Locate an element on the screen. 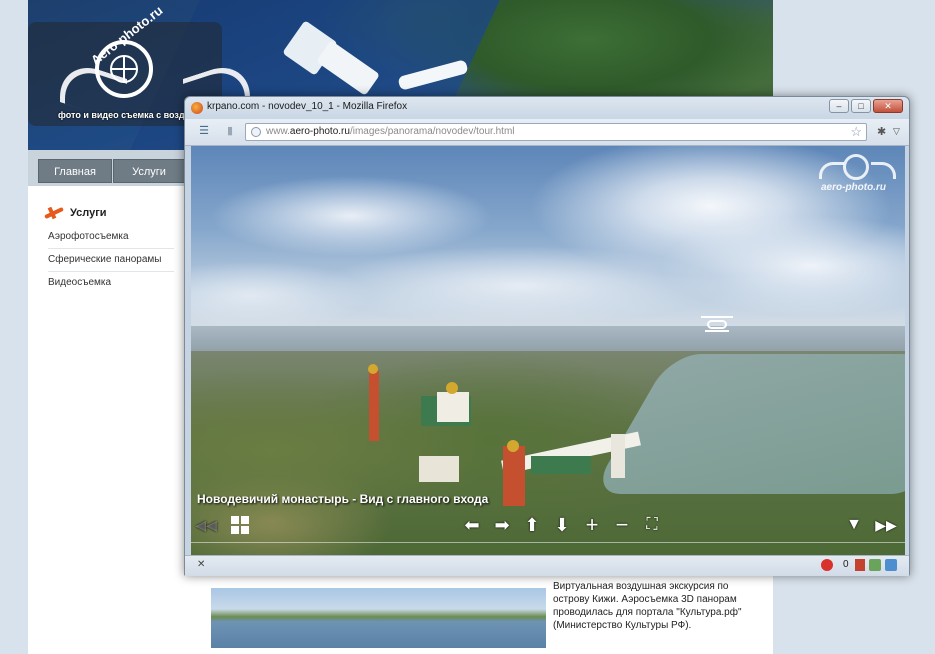 The width and height of the screenshot is (935, 654). status-bar: ✕ 0 is located at coordinates (547, 565).